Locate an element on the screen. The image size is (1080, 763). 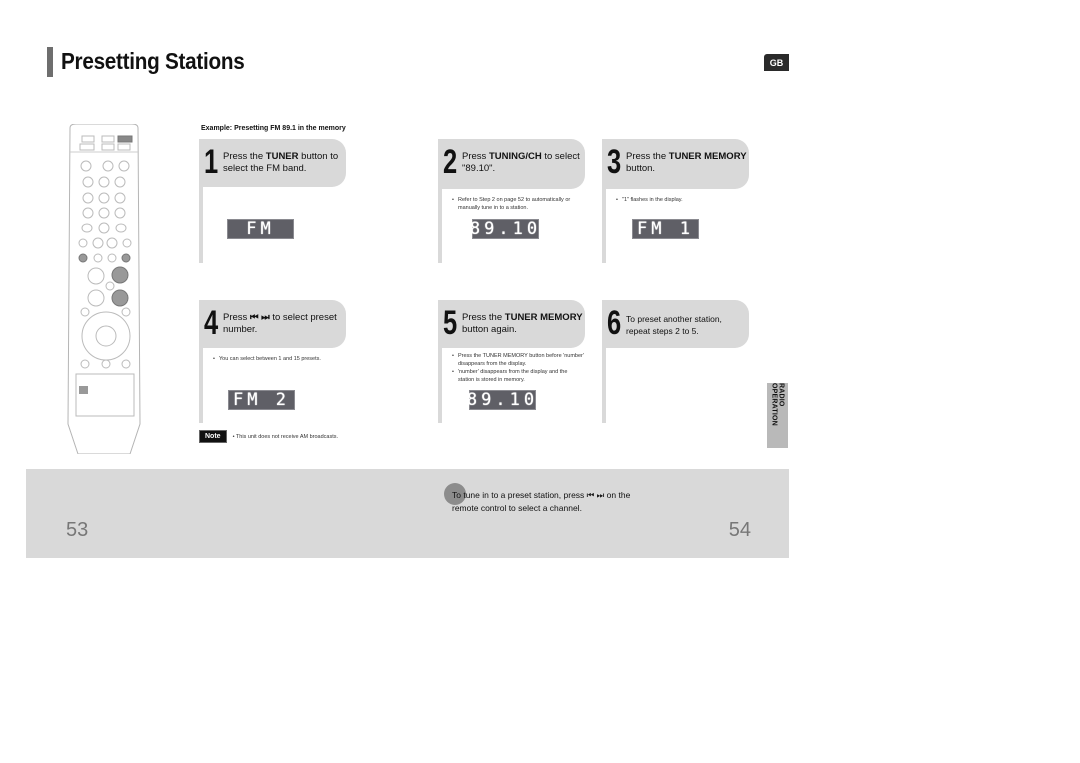
step-note: "1" flashes in the display. is located at coordinates (682, 200).